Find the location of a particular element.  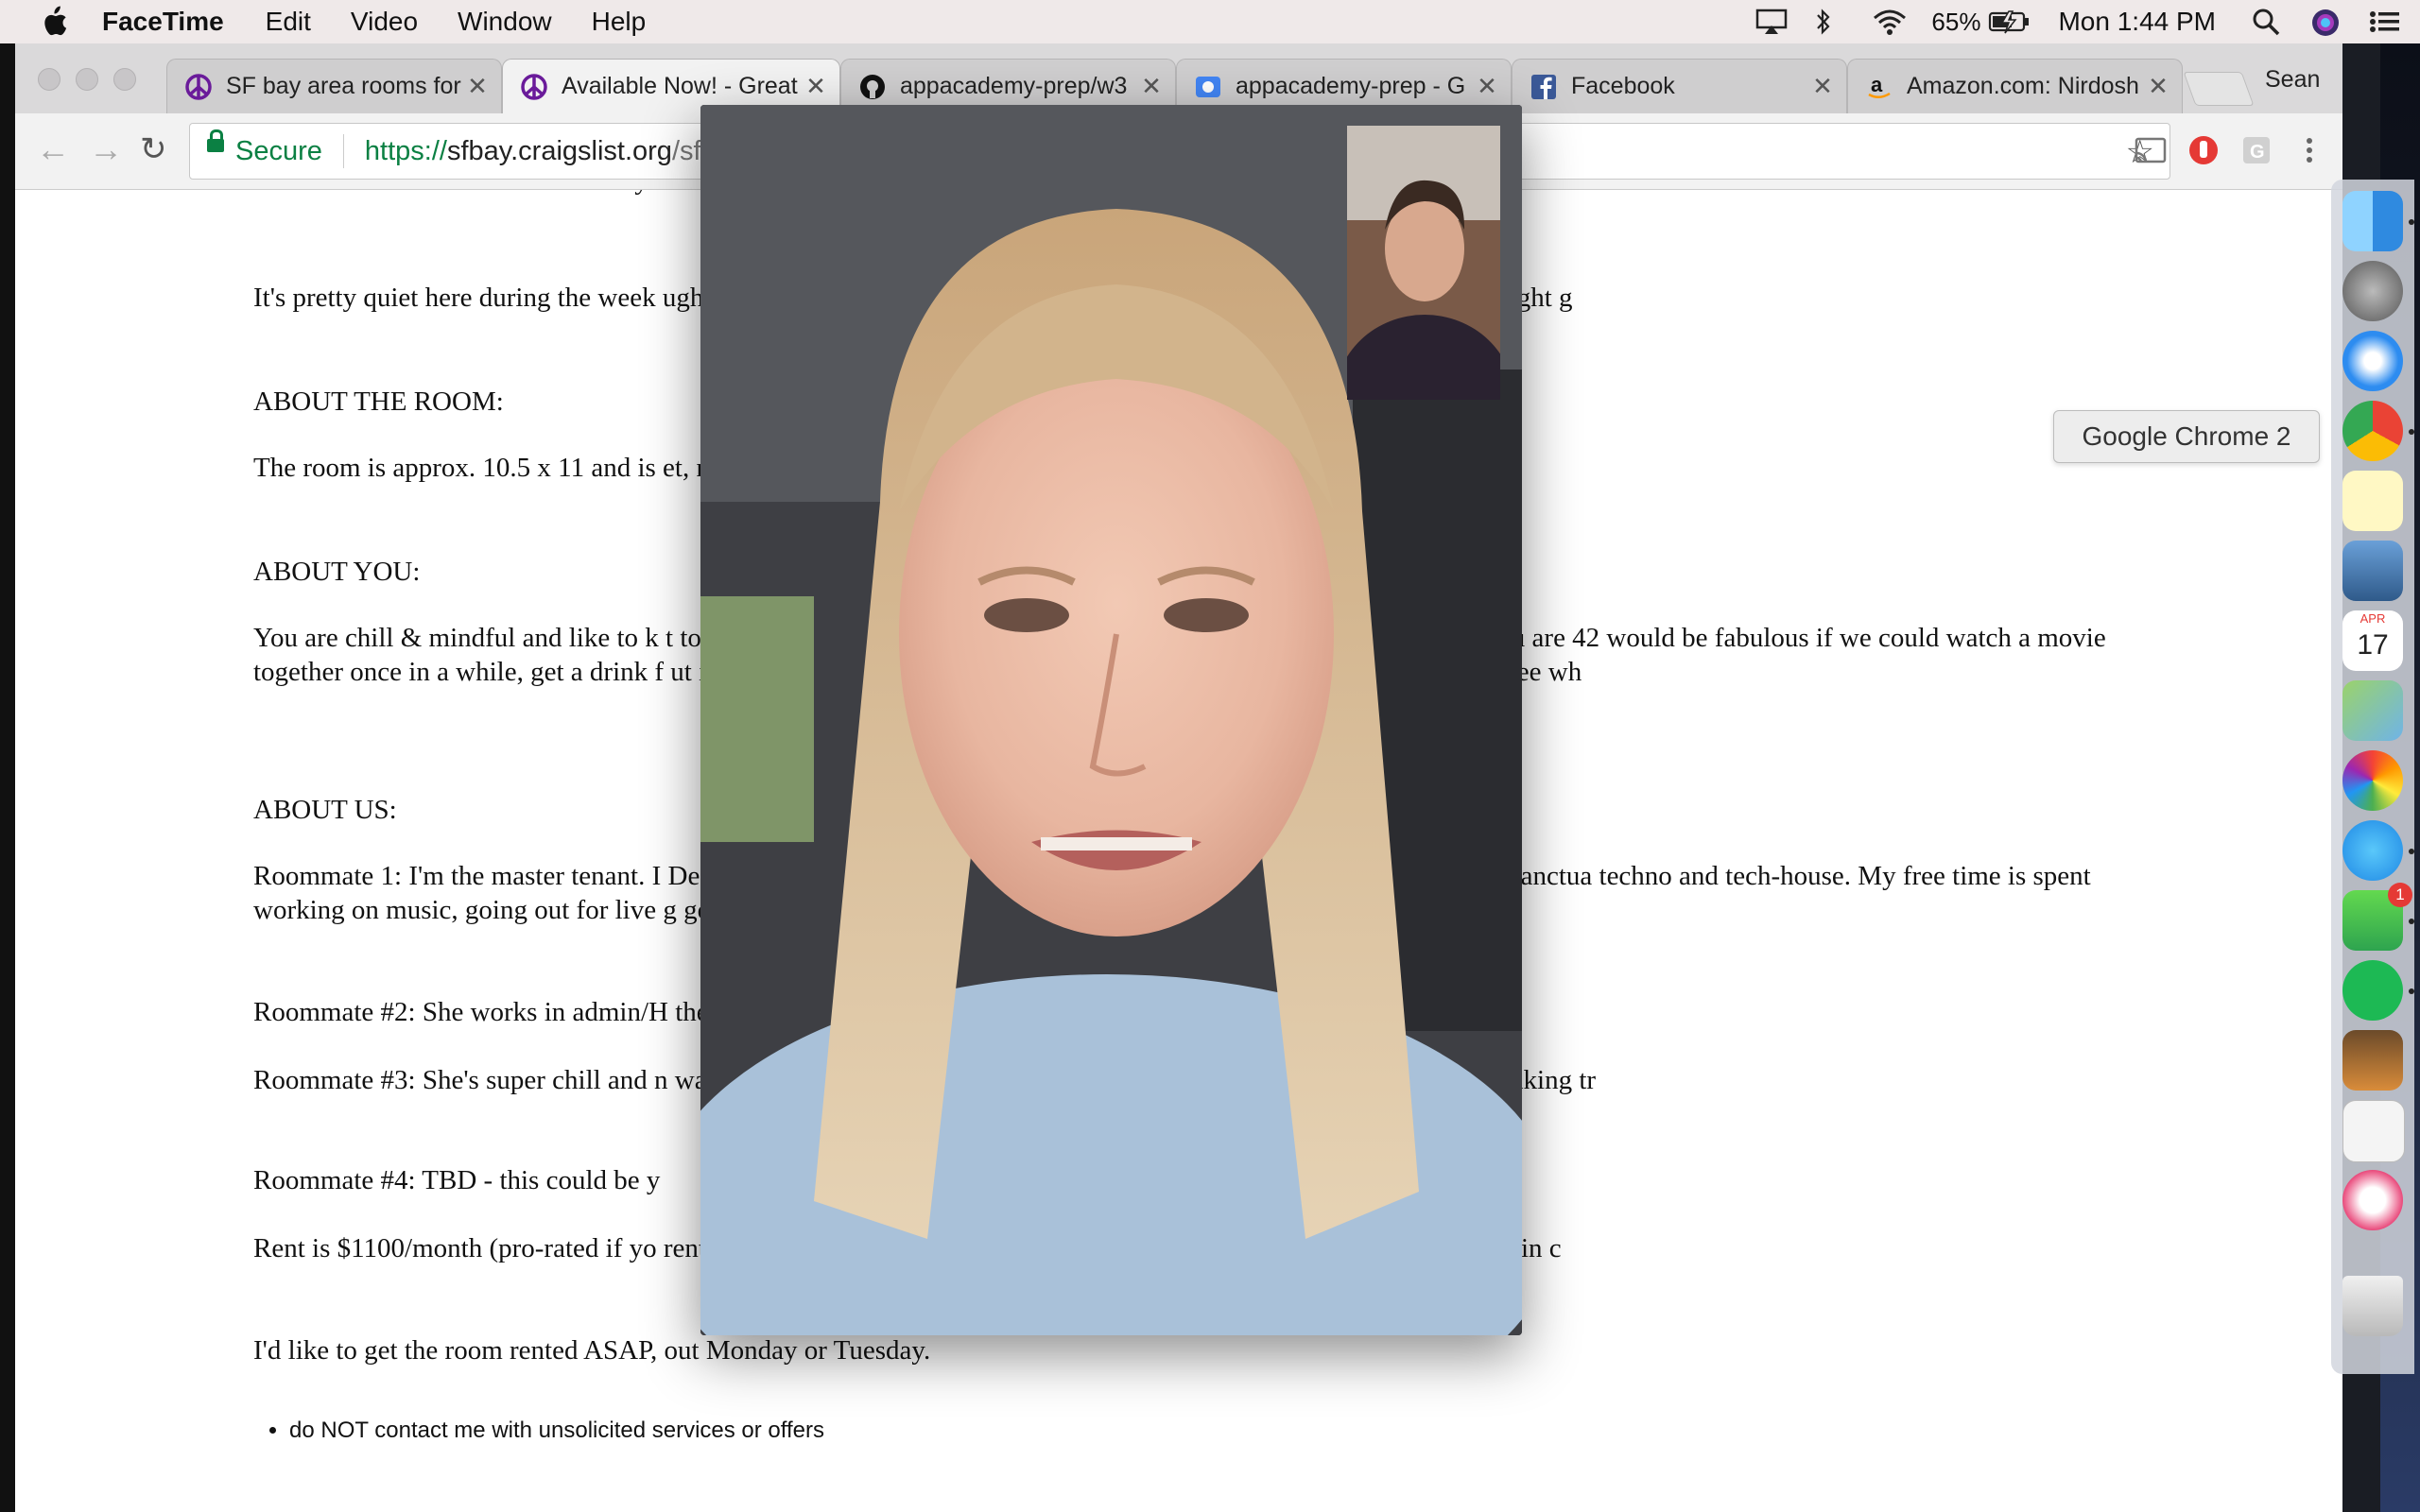

tab-title: SF bay area rooms for is located at coordinates (343, 86).